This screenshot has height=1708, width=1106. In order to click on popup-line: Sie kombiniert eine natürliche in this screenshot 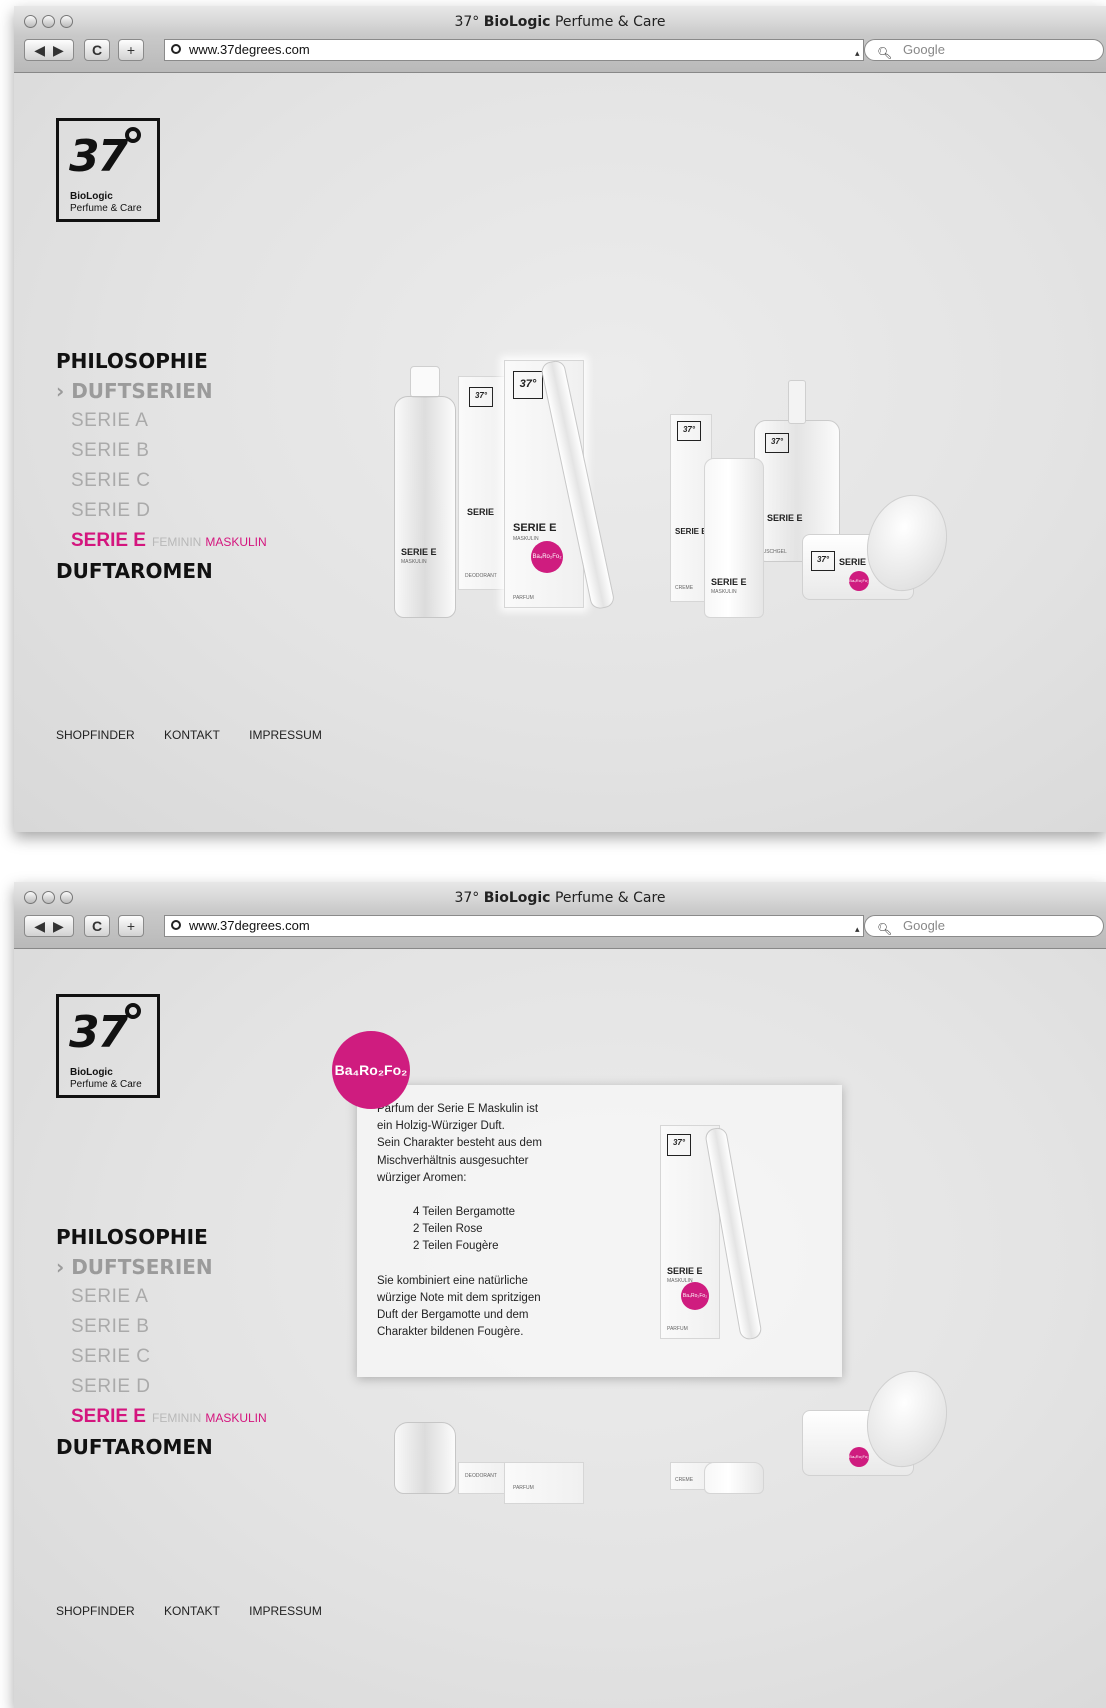, I will do `click(452, 1280)`.